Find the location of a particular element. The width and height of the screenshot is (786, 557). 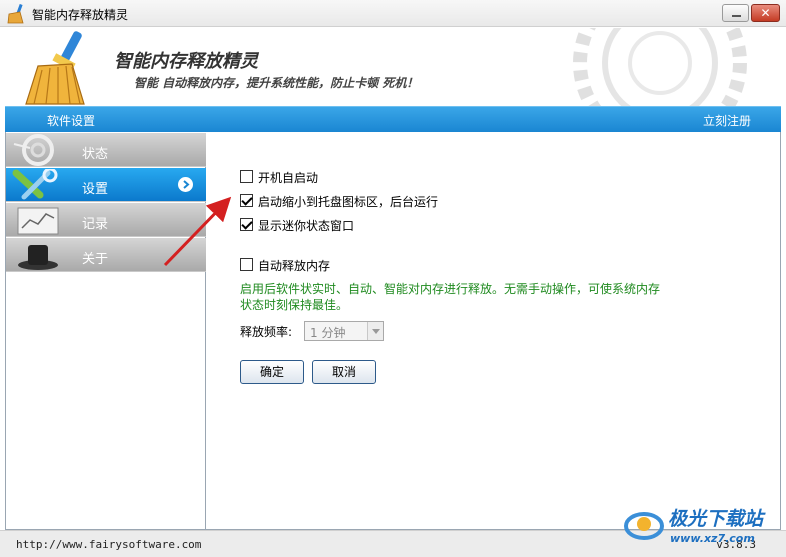

minimize-button is located at coordinates (735, 13).